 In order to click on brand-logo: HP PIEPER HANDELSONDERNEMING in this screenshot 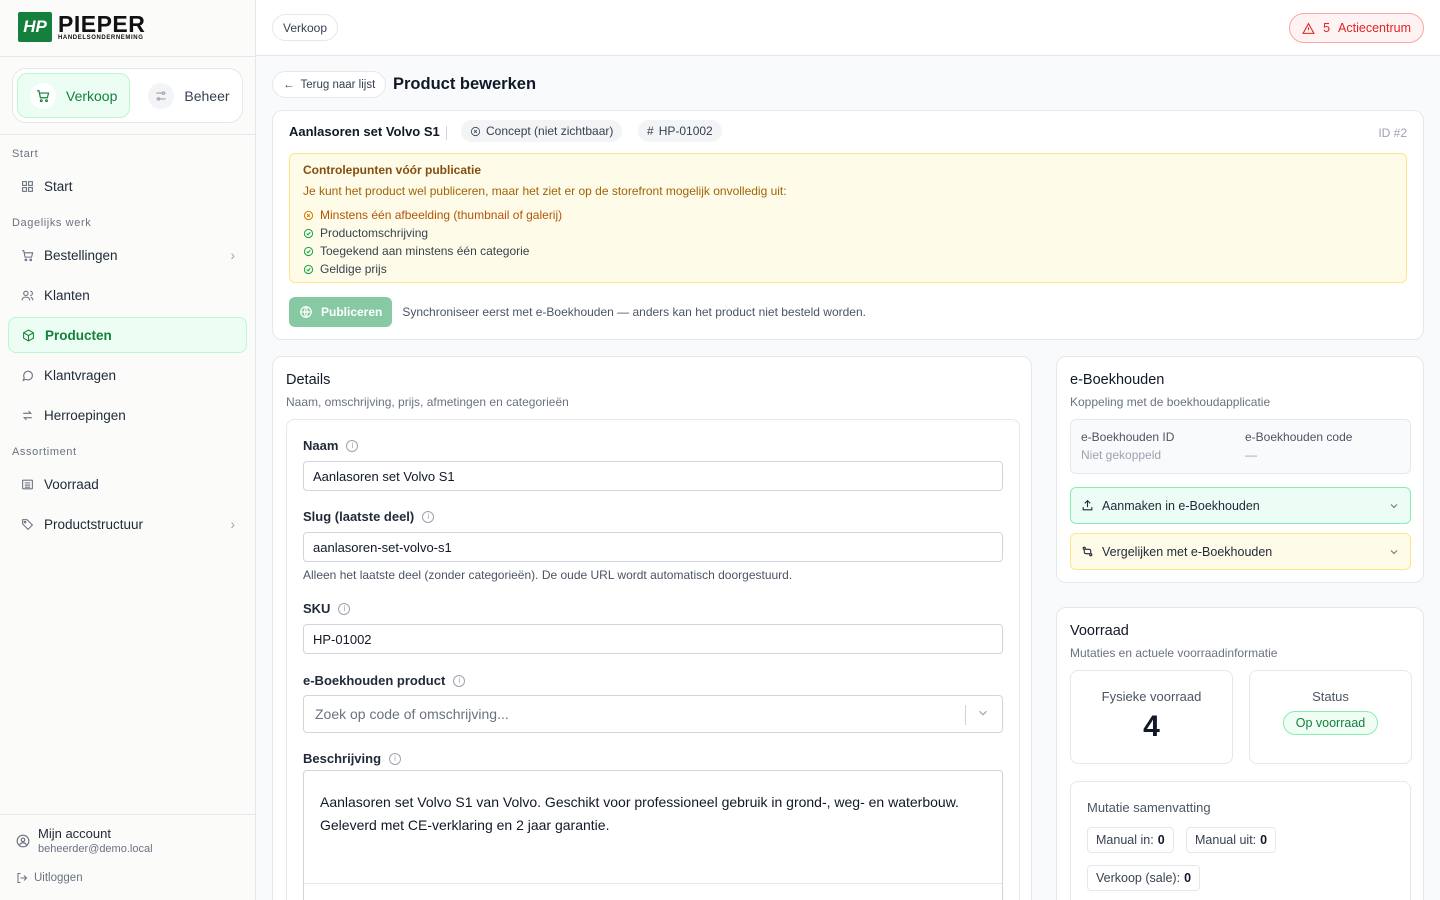, I will do `click(81, 27)`.